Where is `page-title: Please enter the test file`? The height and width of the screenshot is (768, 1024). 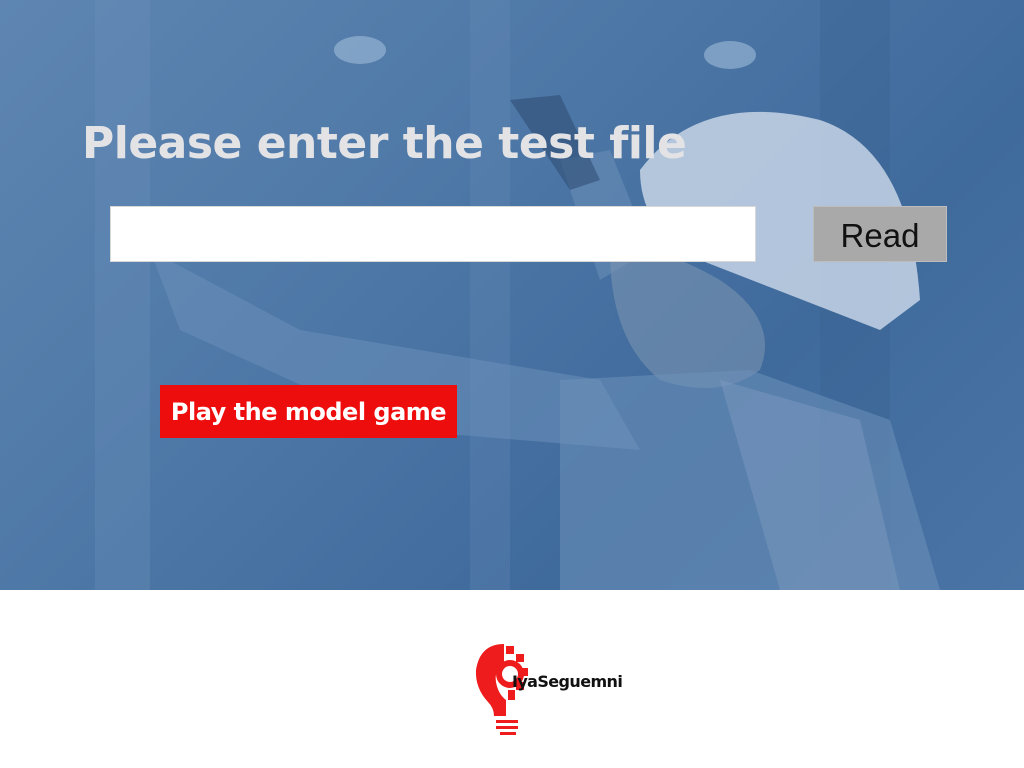 page-title: Please enter the test file is located at coordinates (384, 143).